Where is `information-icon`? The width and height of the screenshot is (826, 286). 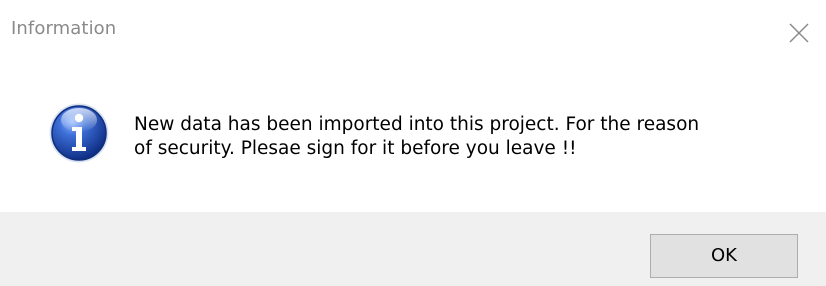
information-icon is located at coordinates (79, 133).